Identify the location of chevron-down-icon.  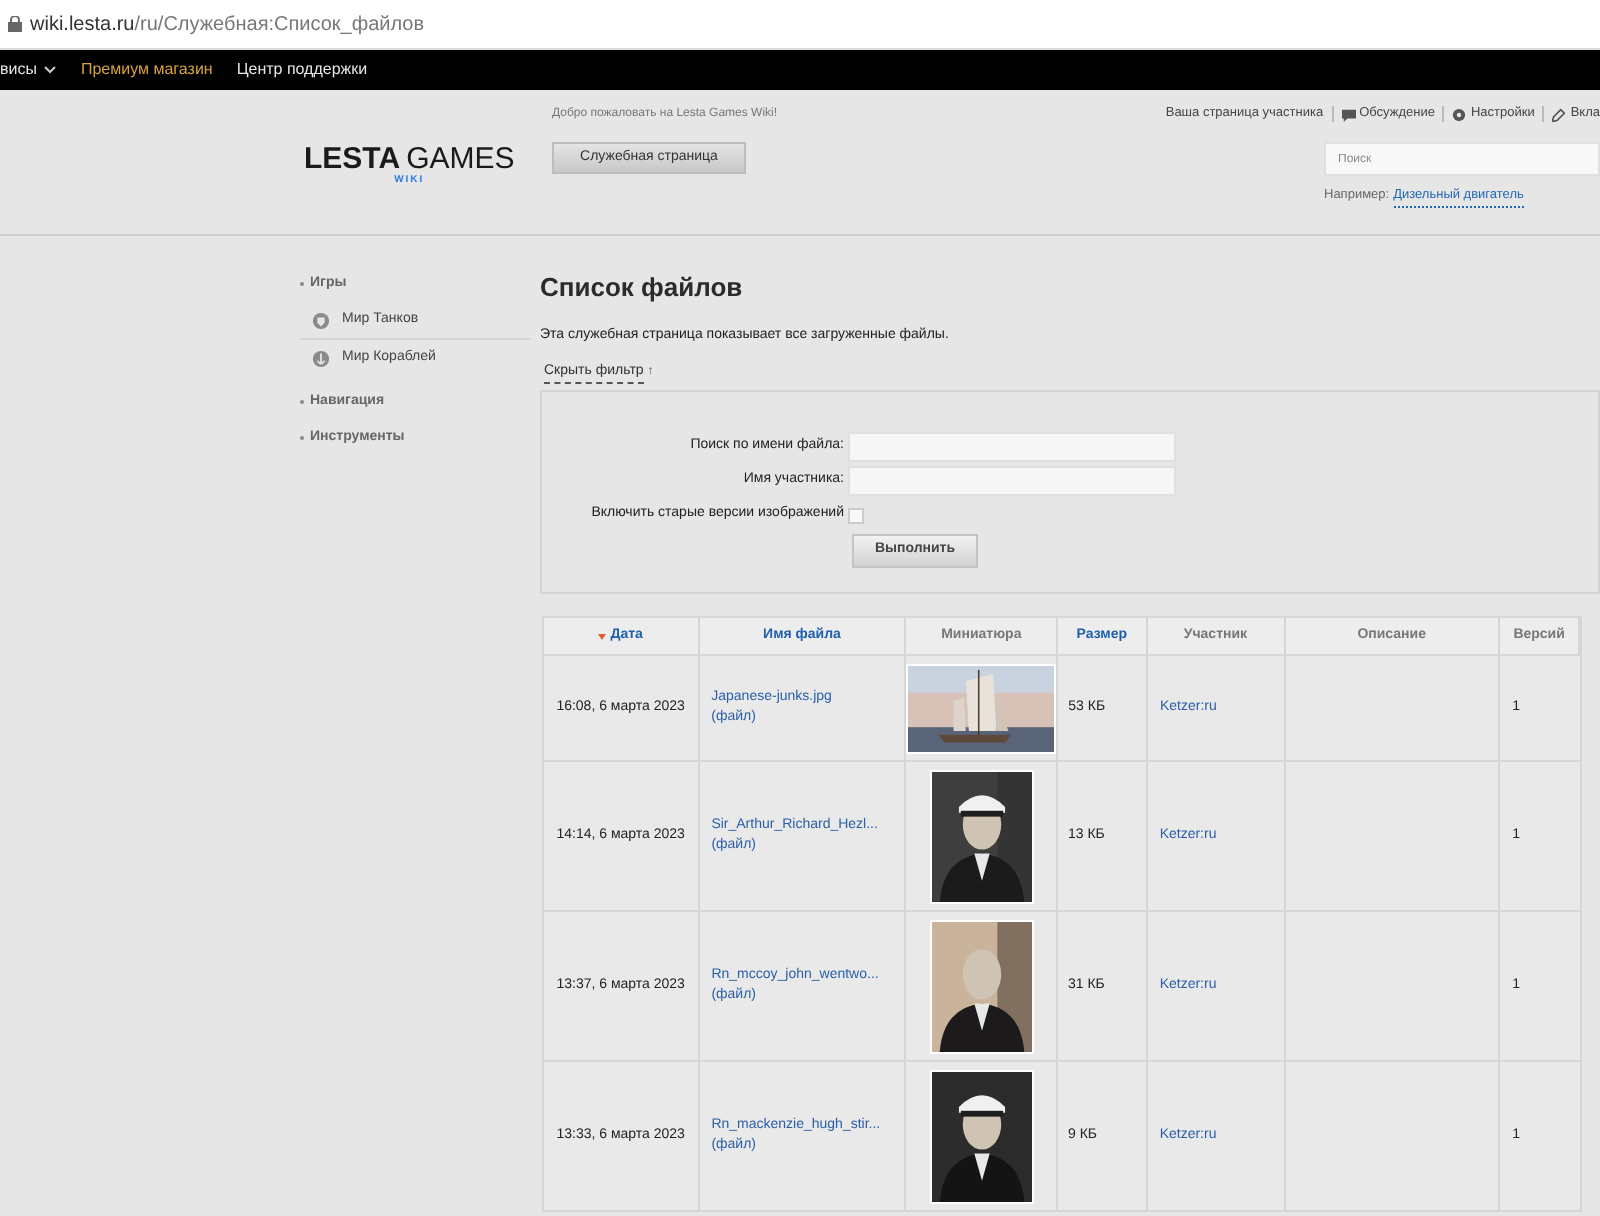
(50, 70).